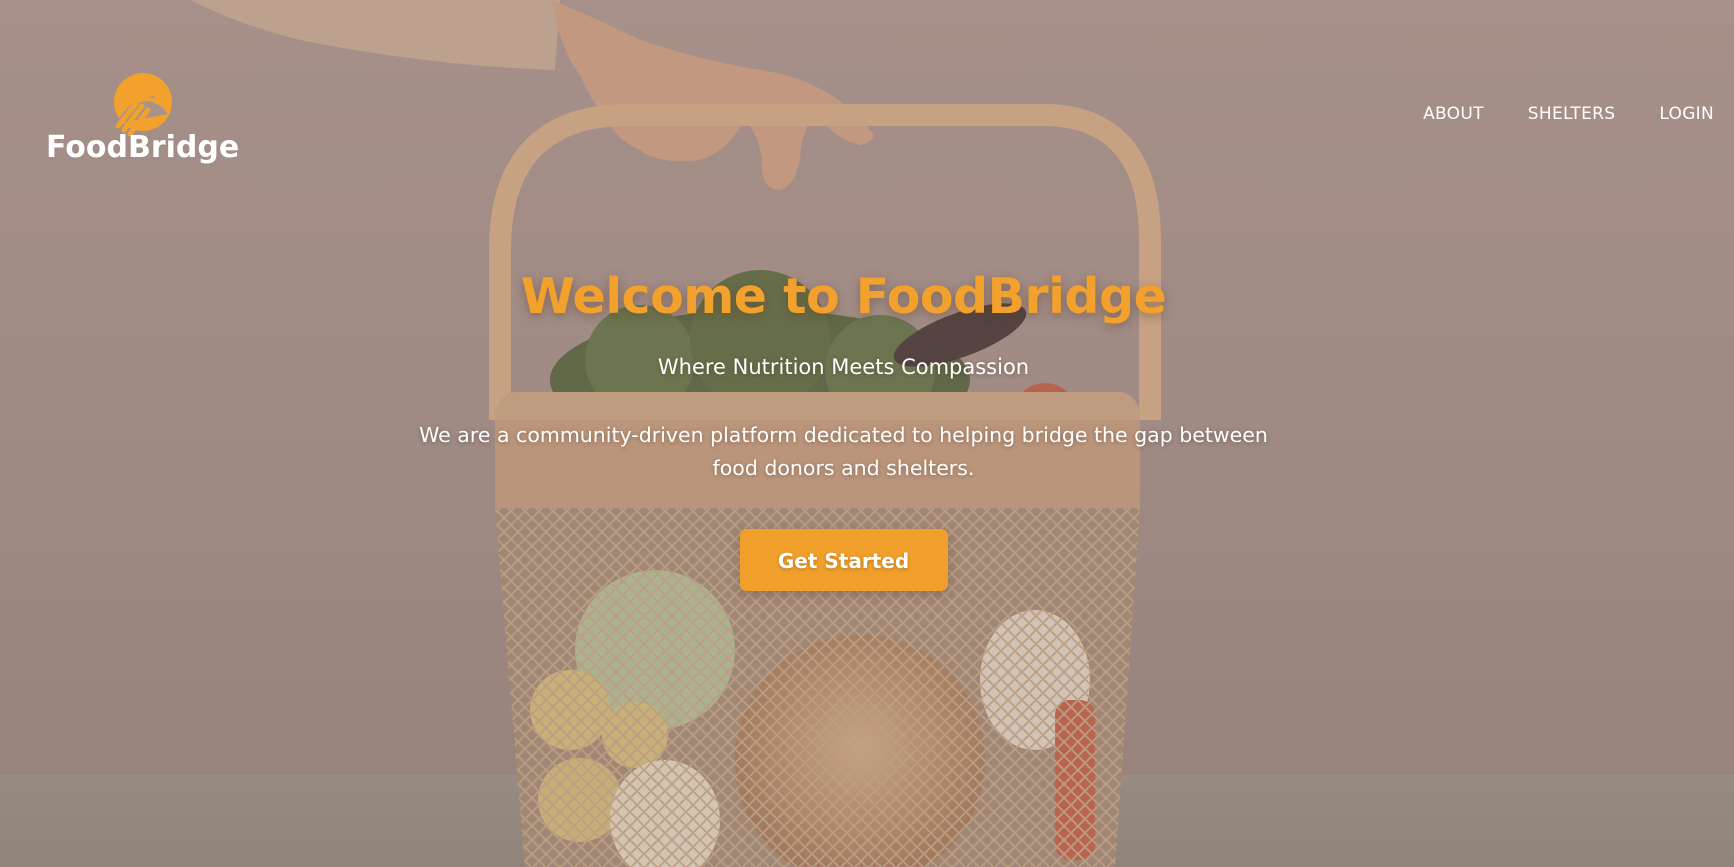 Image resolution: width=1734 pixels, height=867 pixels. What do you see at coordinates (1453, 114) in the screenshot?
I see `nav-about-link: ABOUT` at bounding box center [1453, 114].